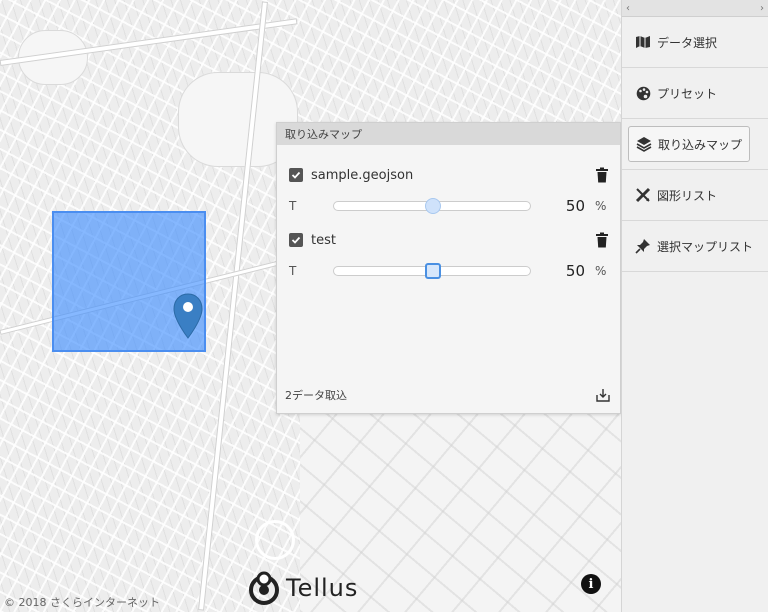  Describe the element at coordinates (643, 93) in the screenshot. I see `palette-icon` at that location.